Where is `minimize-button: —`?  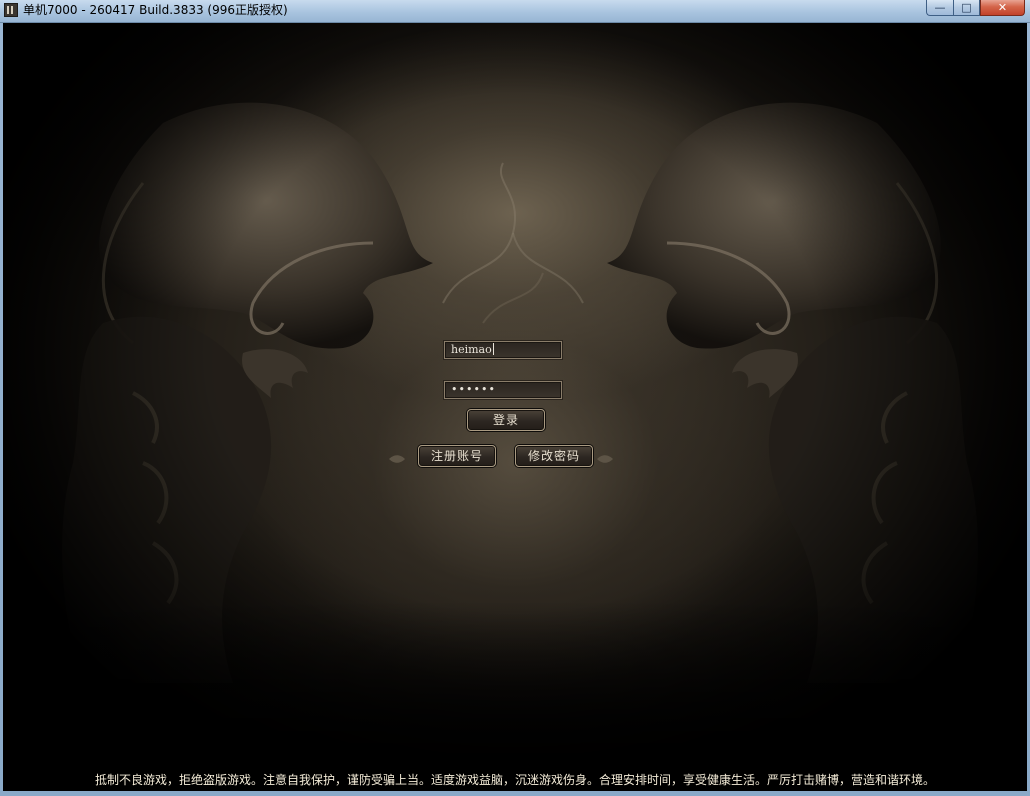 minimize-button: — is located at coordinates (939, 8).